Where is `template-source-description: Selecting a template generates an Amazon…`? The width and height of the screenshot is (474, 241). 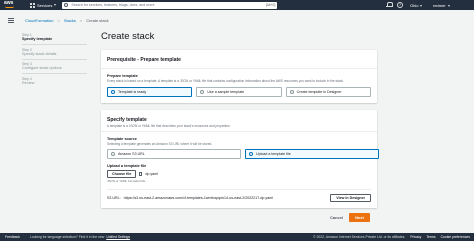 template-source-description: Selecting a template generates an Amazon… is located at coordinates (160, 144).